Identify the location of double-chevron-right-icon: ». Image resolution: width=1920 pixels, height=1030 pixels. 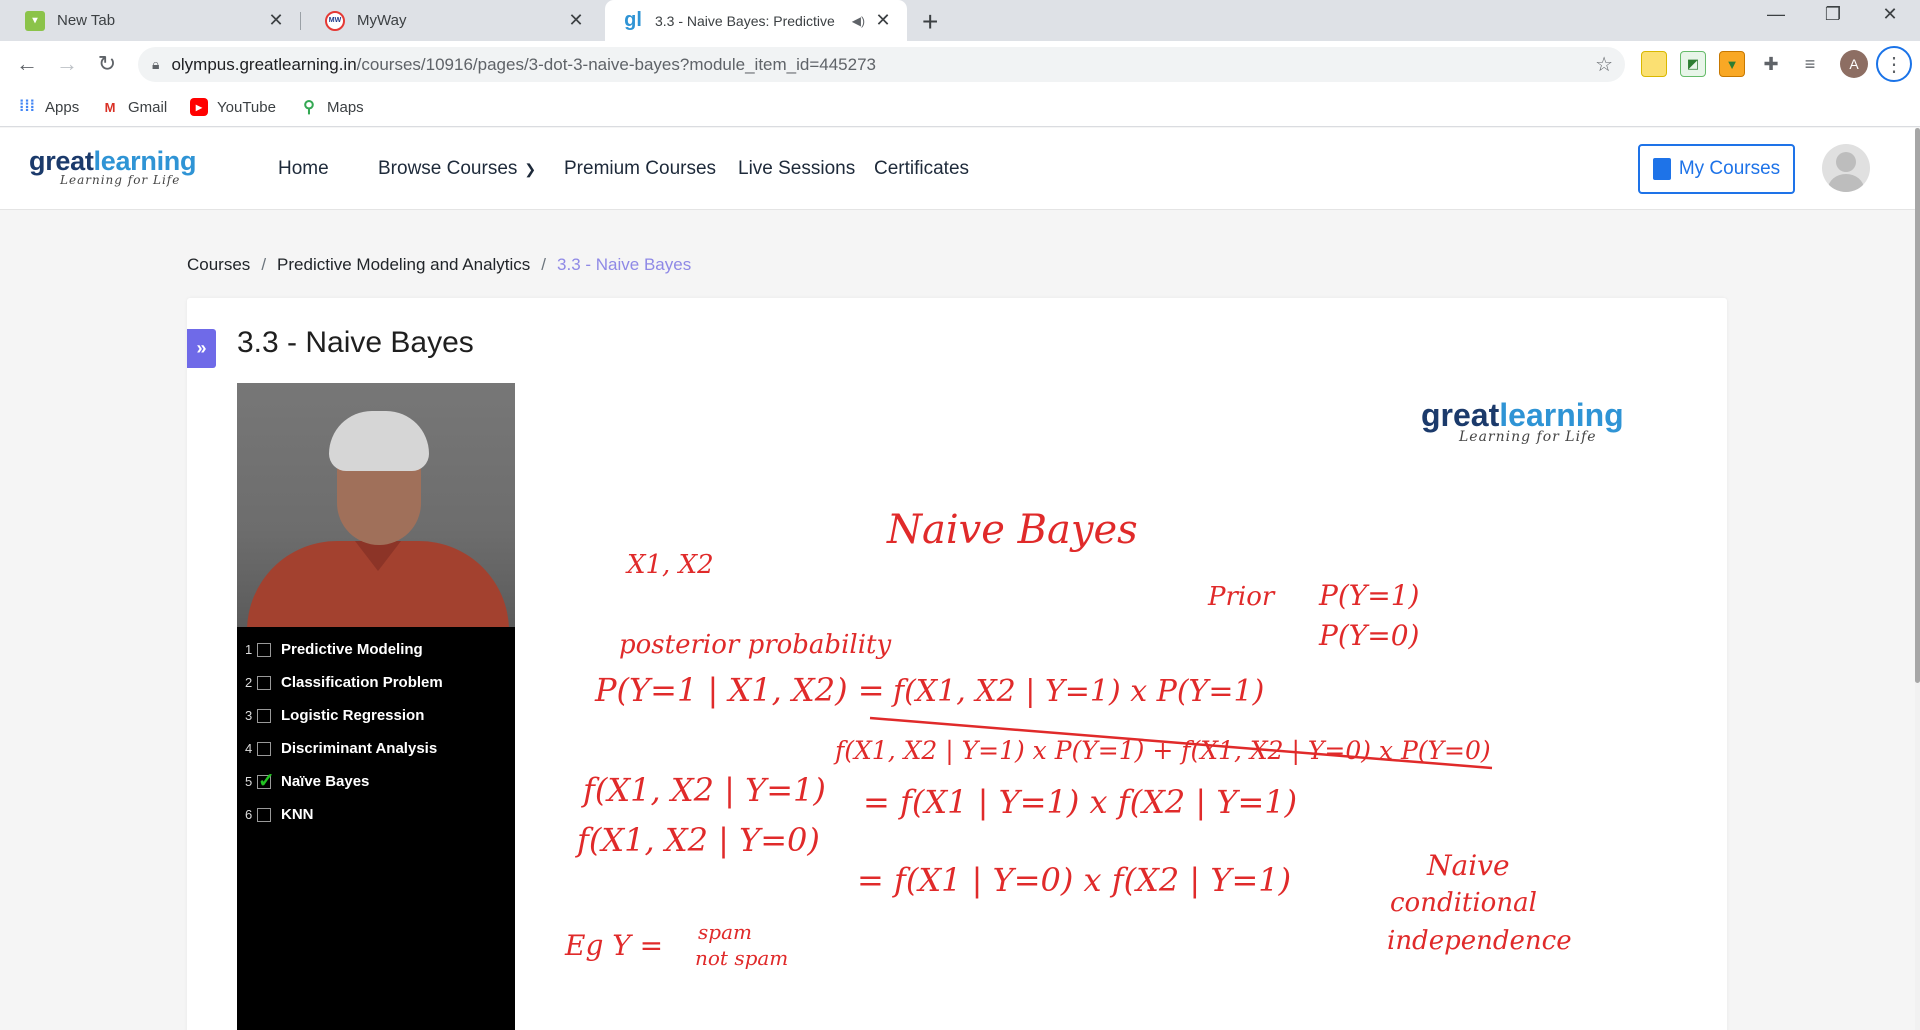
(201, 348).